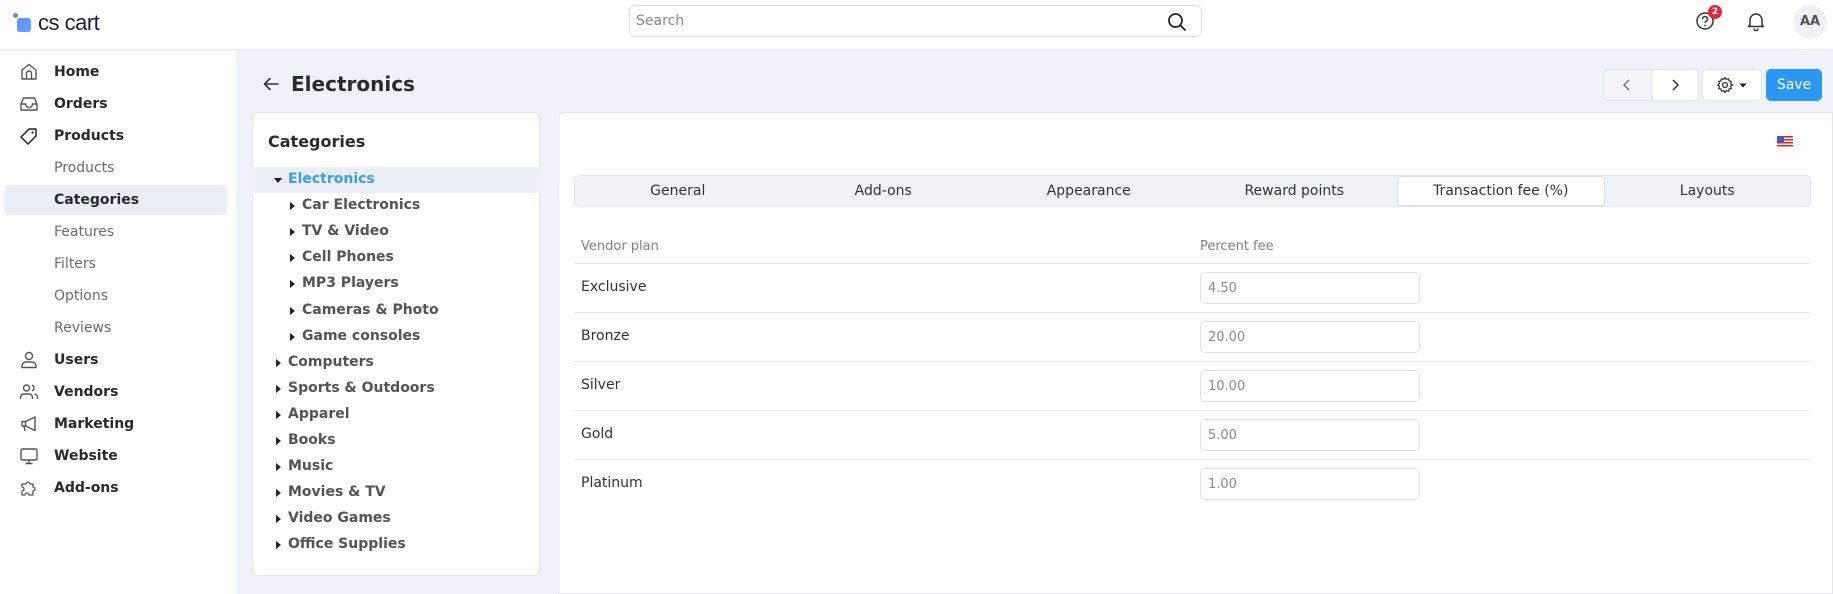 The height and width of the screenshot is (594, 1833). Describe the element at coordinates (83, 328) in the screenshot. I see `sidebar-item-label: Reviews` at that location.